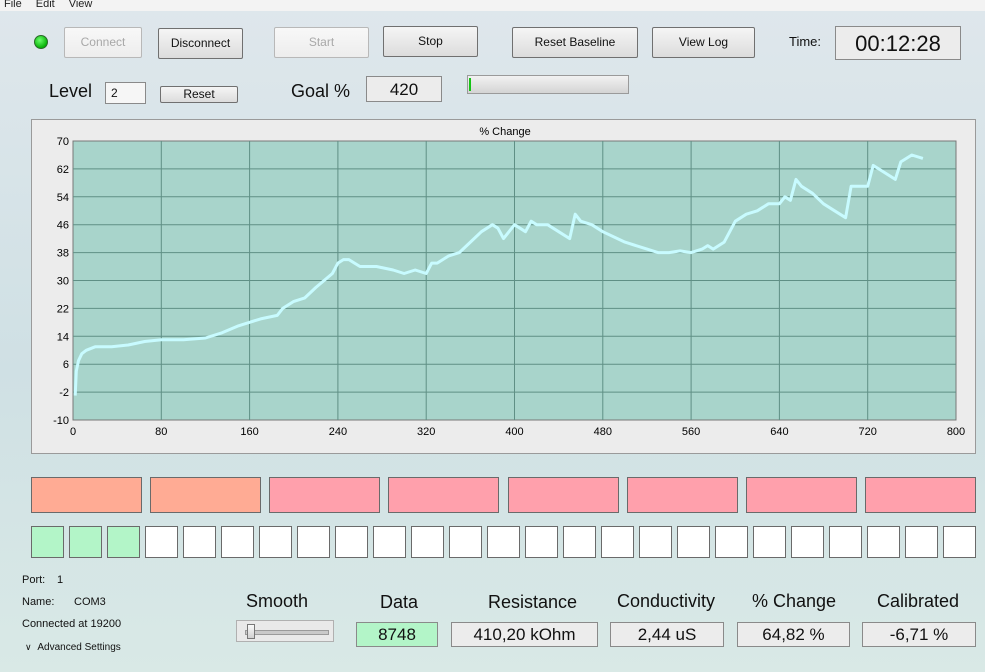 The height and width of the screenshot is (672, 985). I want to click on connection-status: Connected at 19200, so click(72, 624).